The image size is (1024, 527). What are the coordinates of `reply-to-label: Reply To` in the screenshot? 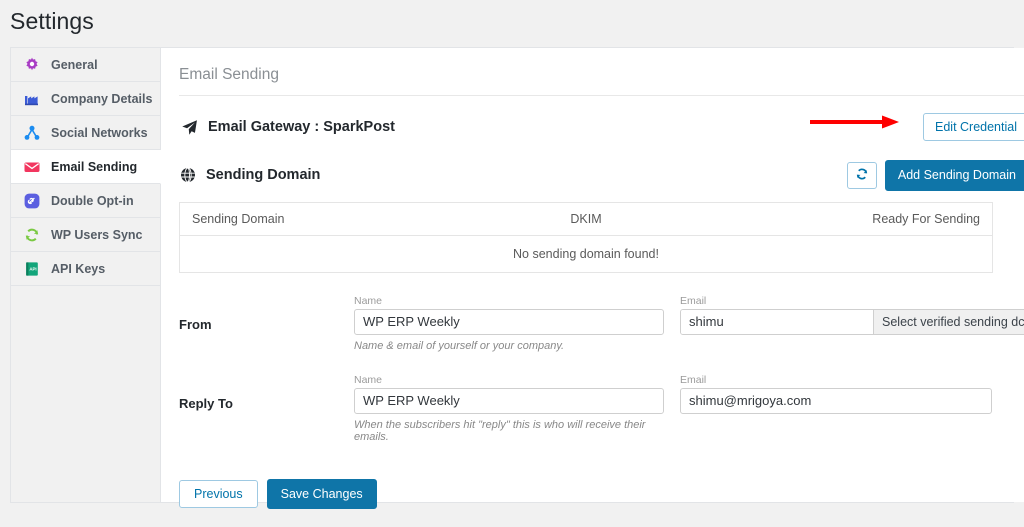 It's located at (206, 403).